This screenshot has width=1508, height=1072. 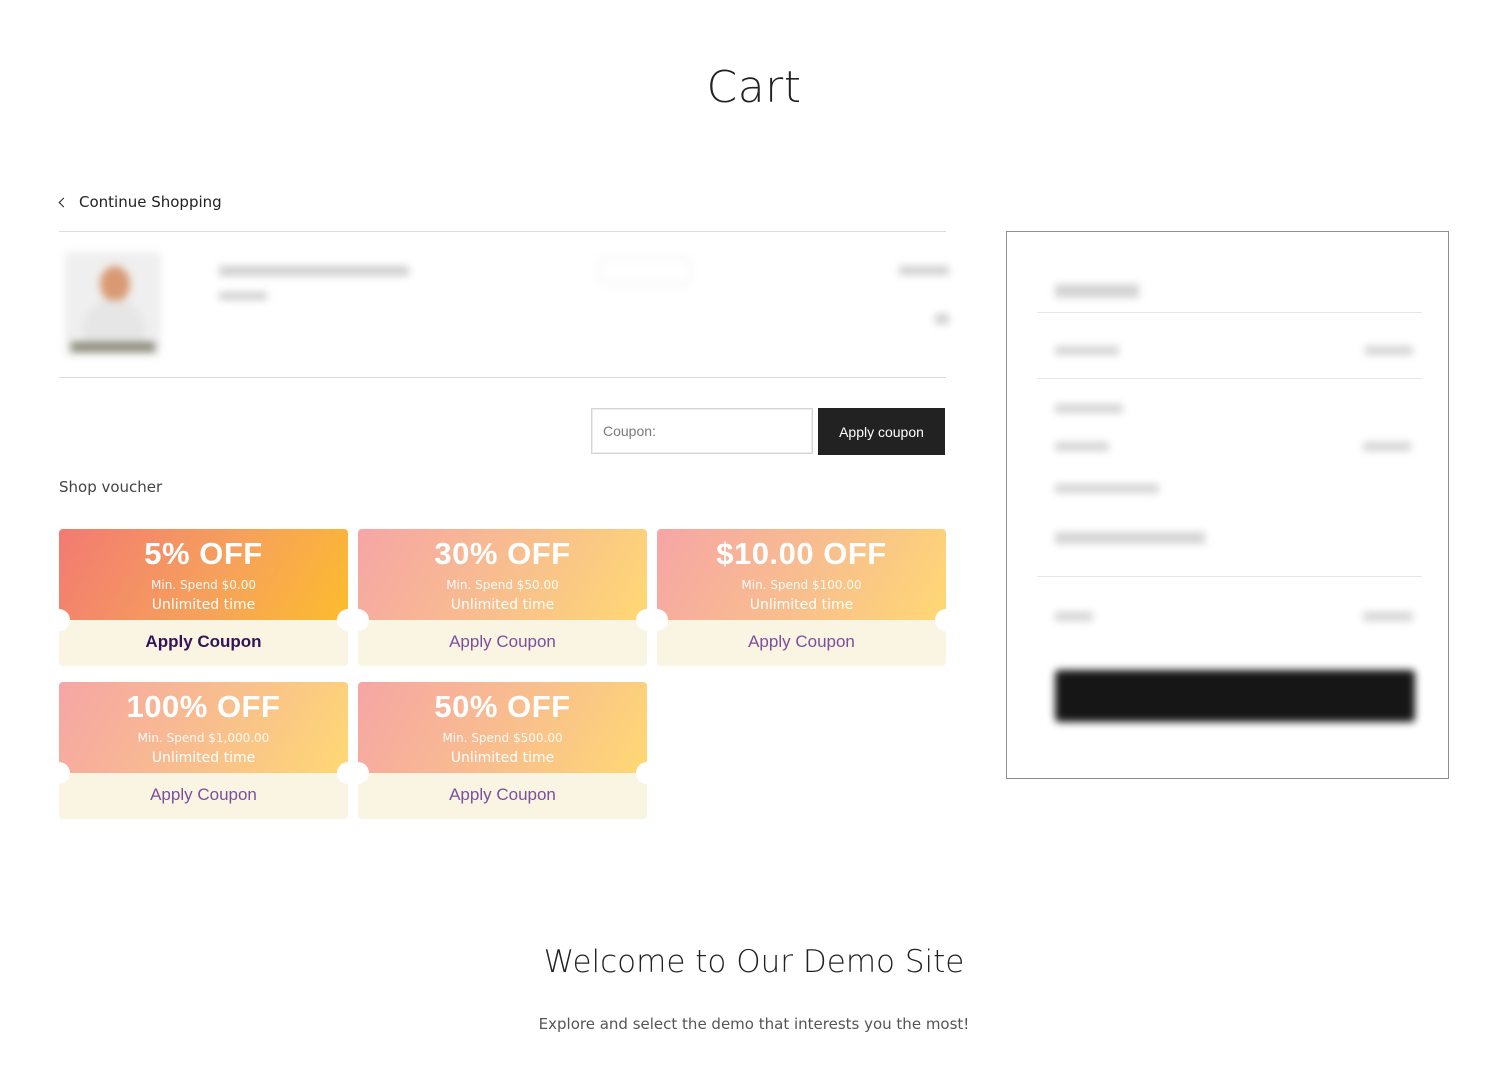 What do you see at coordinates (924, 270) in the screenshot?
I see `line-total-blurred` at bounding box center [924, 270].